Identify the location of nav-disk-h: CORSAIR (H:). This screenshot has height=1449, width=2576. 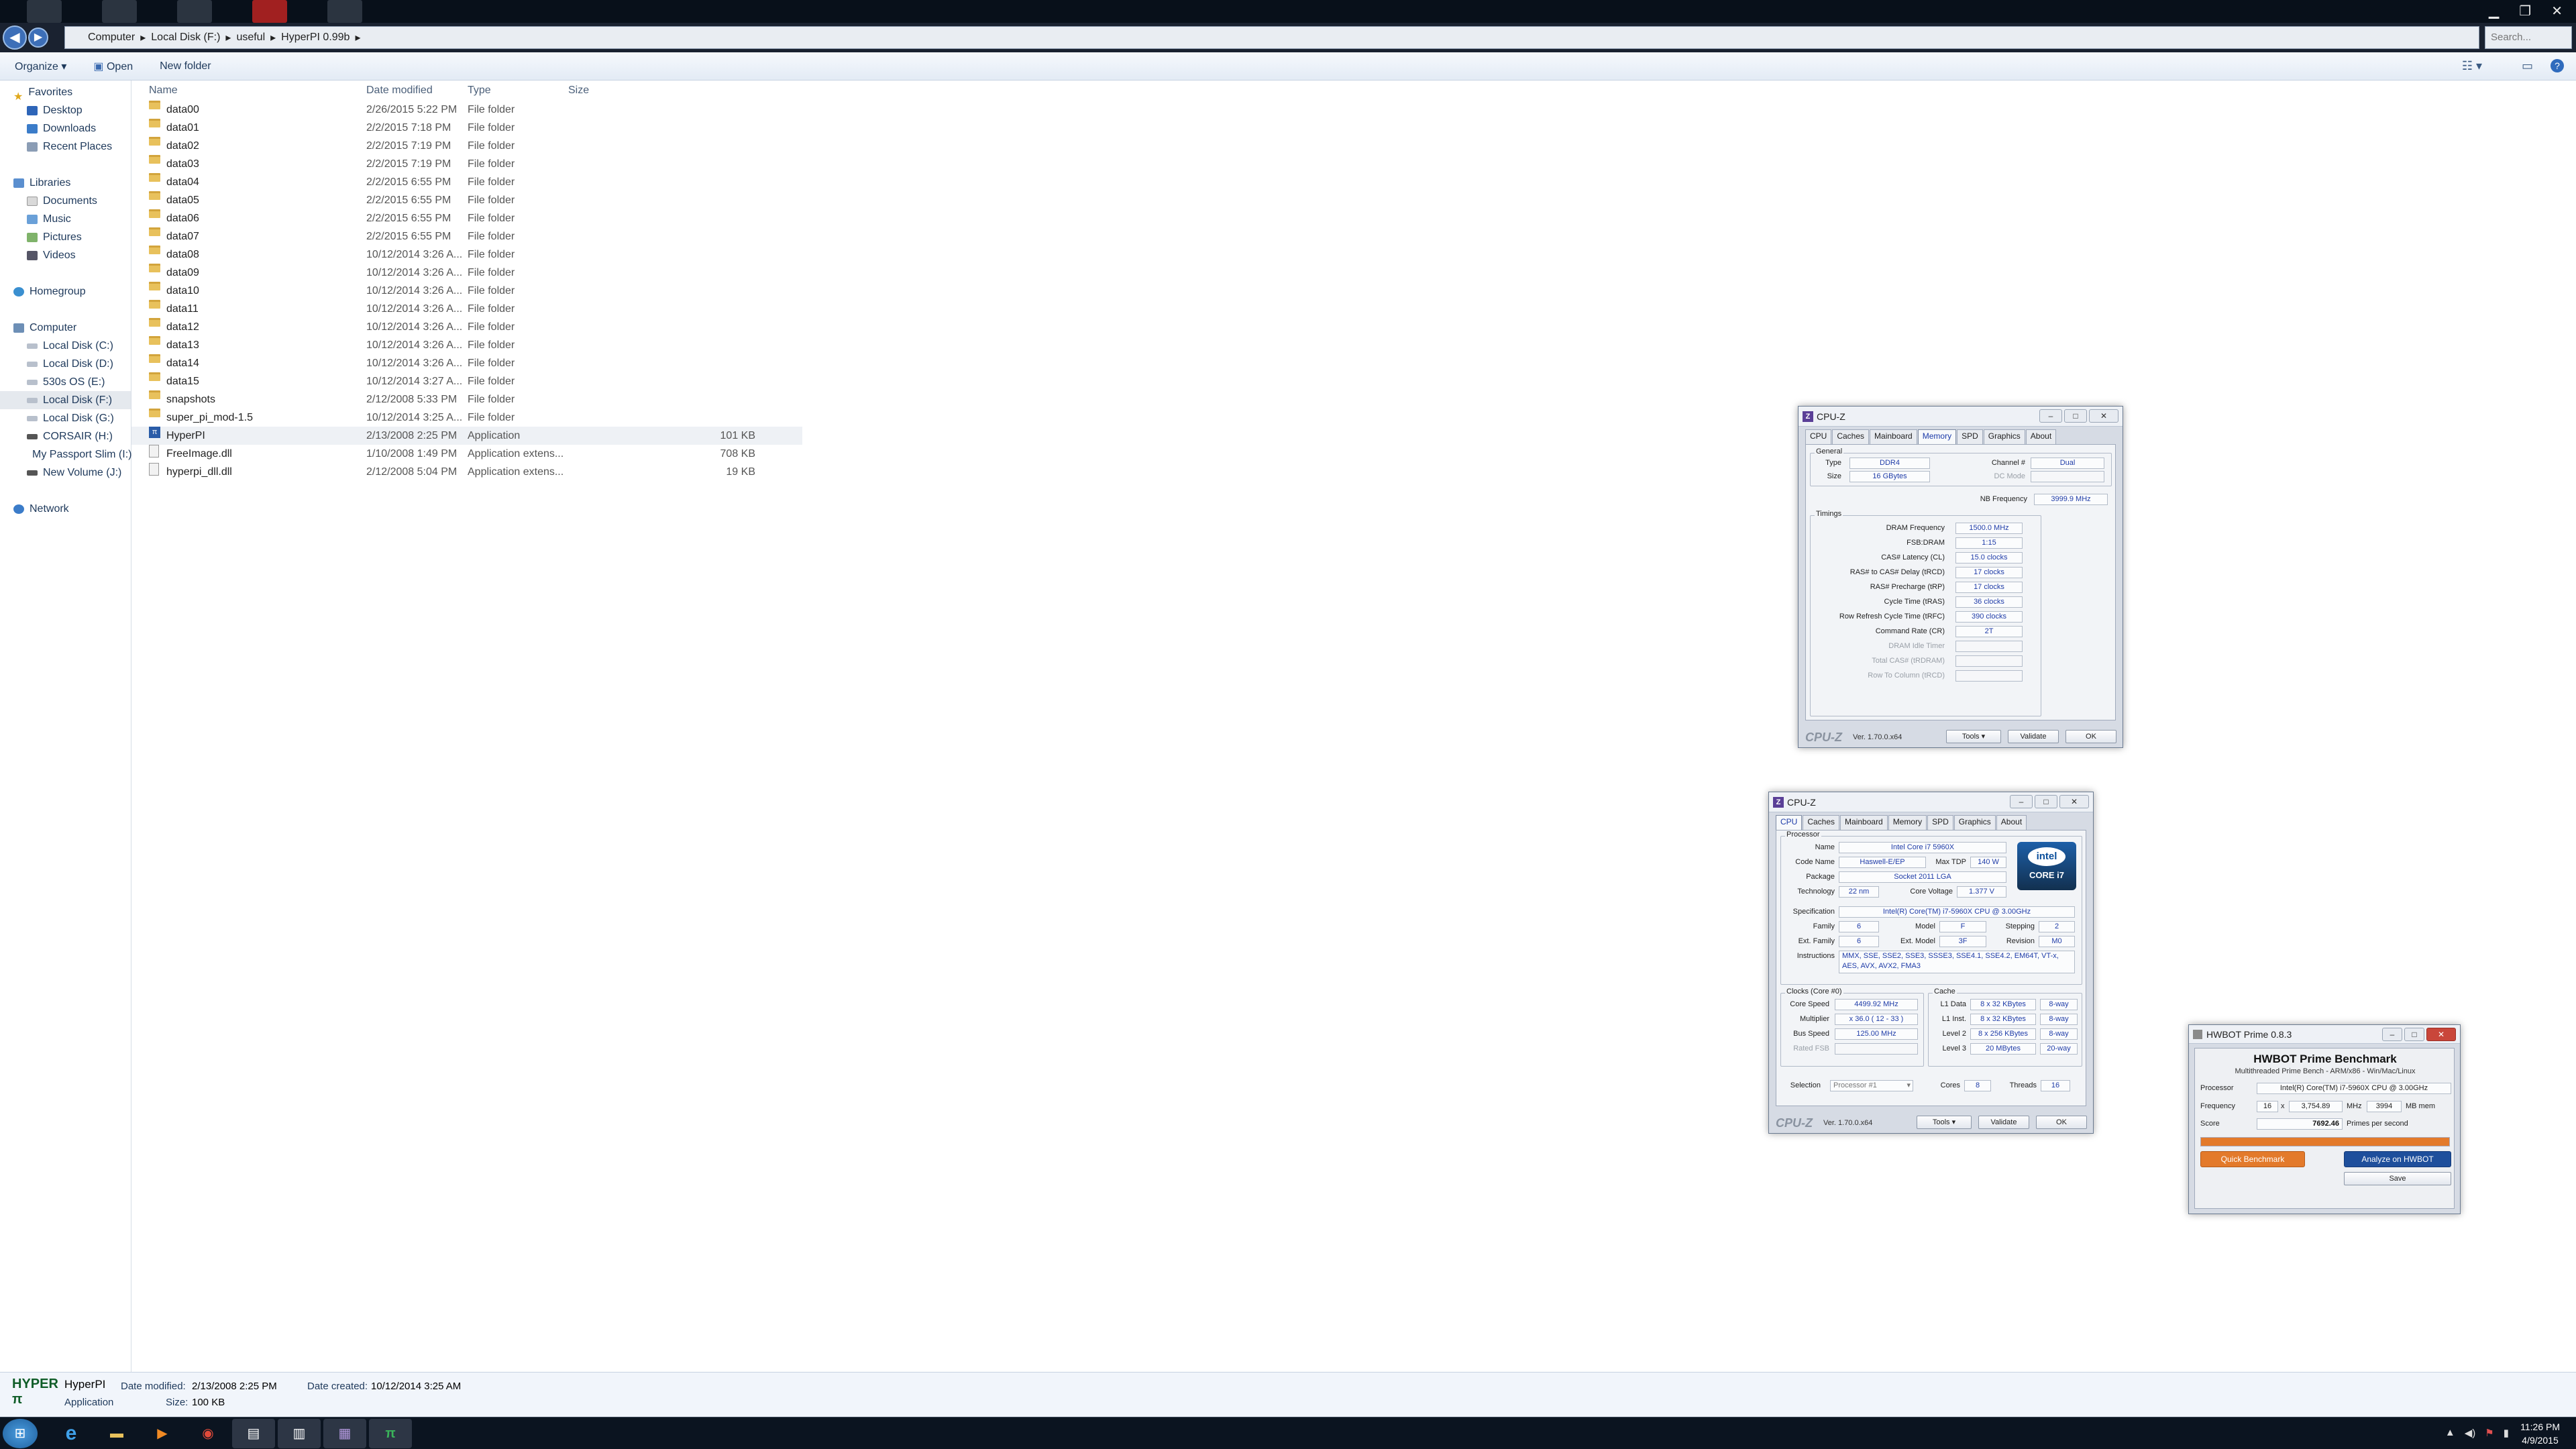
(65, 436).